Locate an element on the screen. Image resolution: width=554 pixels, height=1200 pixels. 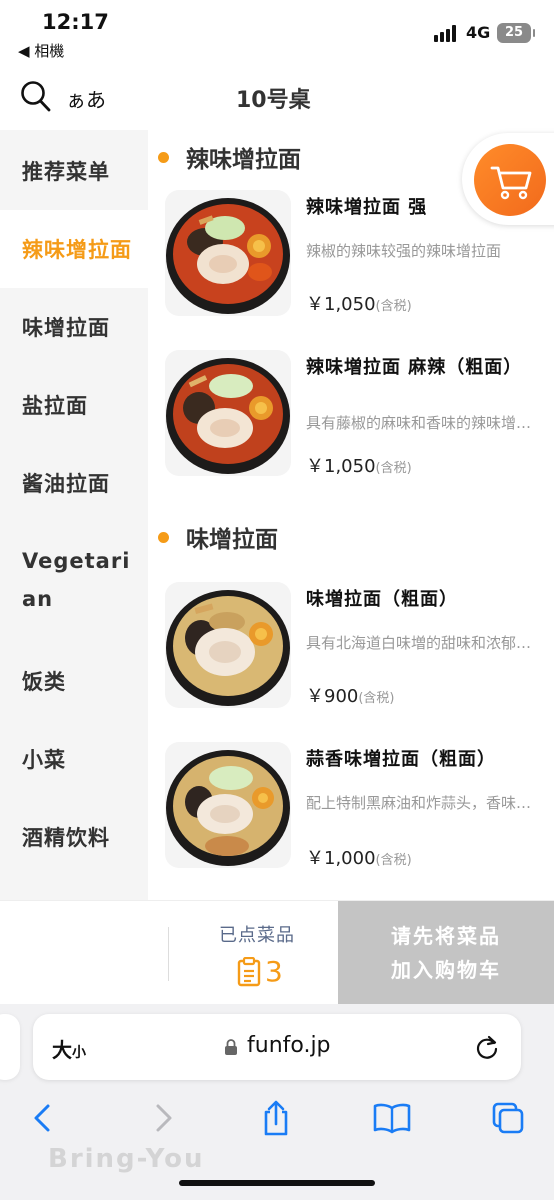
status-time: 12:17 is located at coordinates (75, 22).